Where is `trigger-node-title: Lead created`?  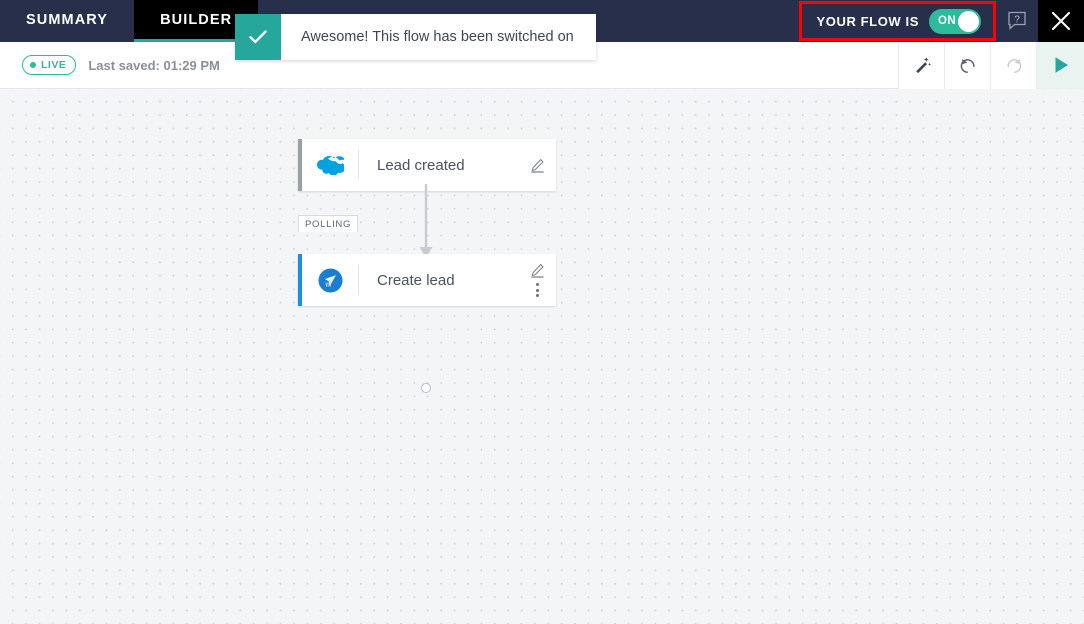 trigger-node-title: Lead created is located at coordinates (421, 165).